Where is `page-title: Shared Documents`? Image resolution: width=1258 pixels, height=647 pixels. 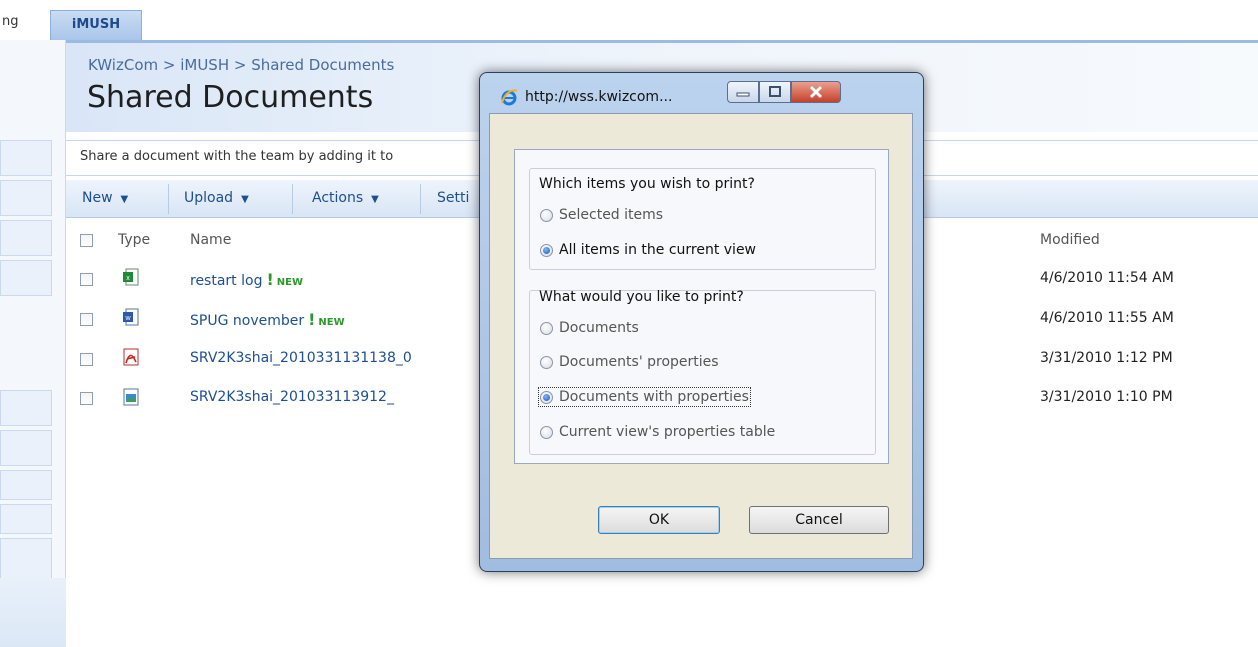
page-title: Shared Documents is located at coordinates (230, 97).